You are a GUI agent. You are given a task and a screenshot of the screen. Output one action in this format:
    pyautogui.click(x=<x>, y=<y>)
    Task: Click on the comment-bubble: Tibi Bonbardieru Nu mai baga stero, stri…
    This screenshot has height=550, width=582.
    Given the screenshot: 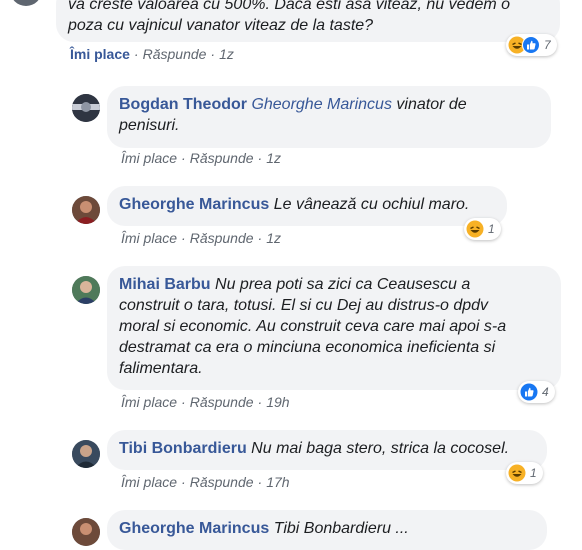 What is the action you would take?
    pyautogui.click(x=327, y=450)
    